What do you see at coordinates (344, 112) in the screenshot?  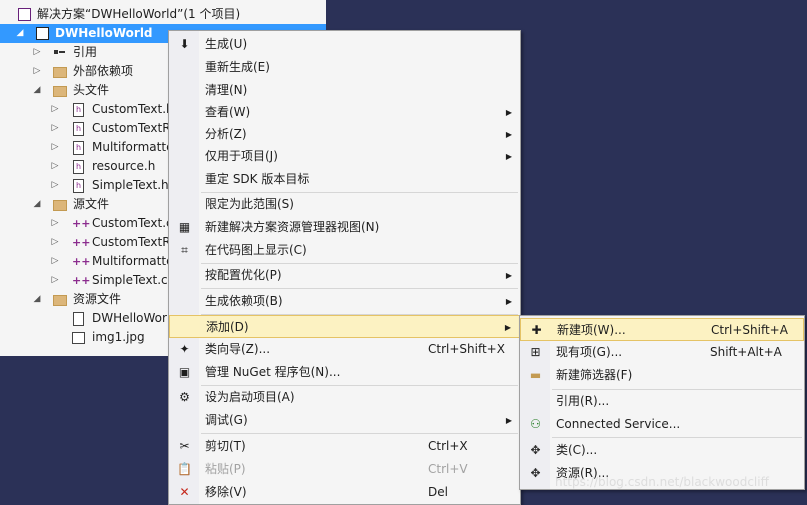 I see `menu-item-view: 查看(W) ▶` at bounding box center [344, 112].